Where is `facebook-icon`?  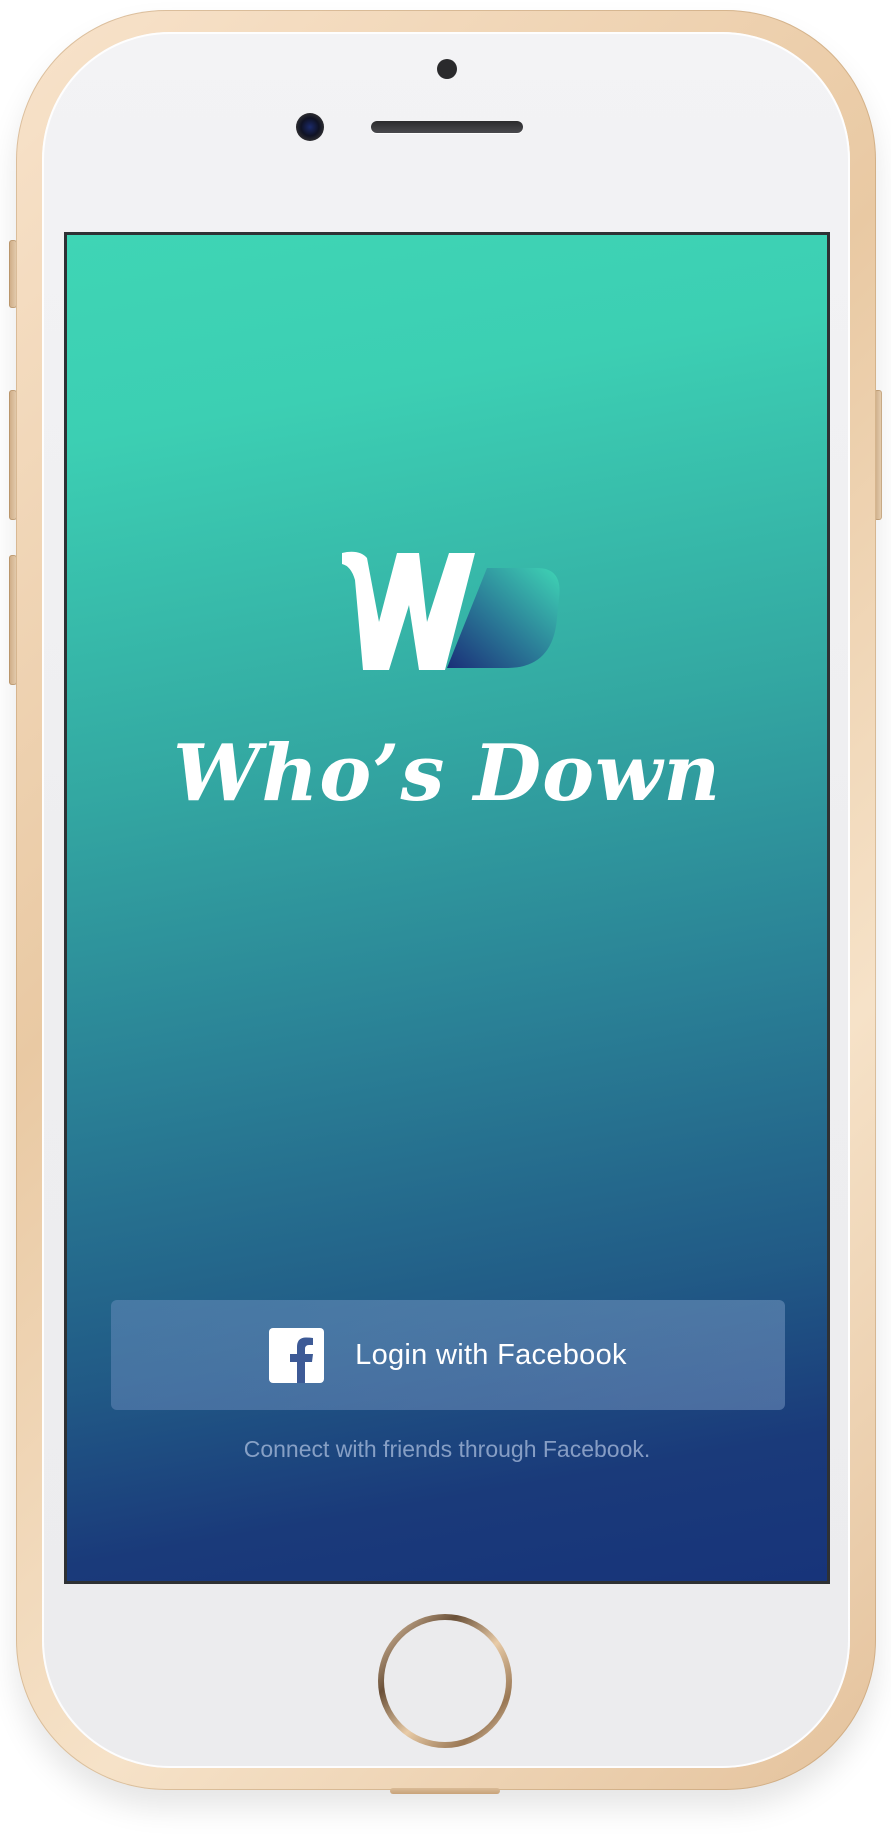
facebook-icon is located at coordinates (297, 1355).